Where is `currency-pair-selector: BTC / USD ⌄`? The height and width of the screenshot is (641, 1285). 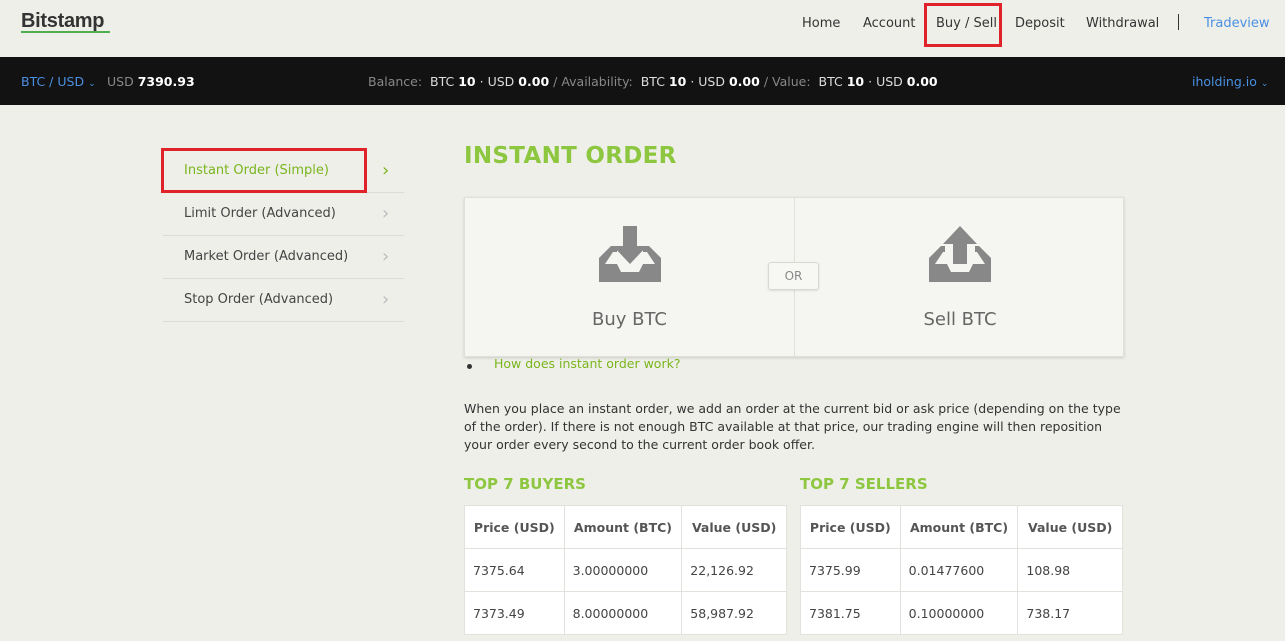 currency-pair-selector: BTC / USD ⌄ is located at coordinates (58, 81).